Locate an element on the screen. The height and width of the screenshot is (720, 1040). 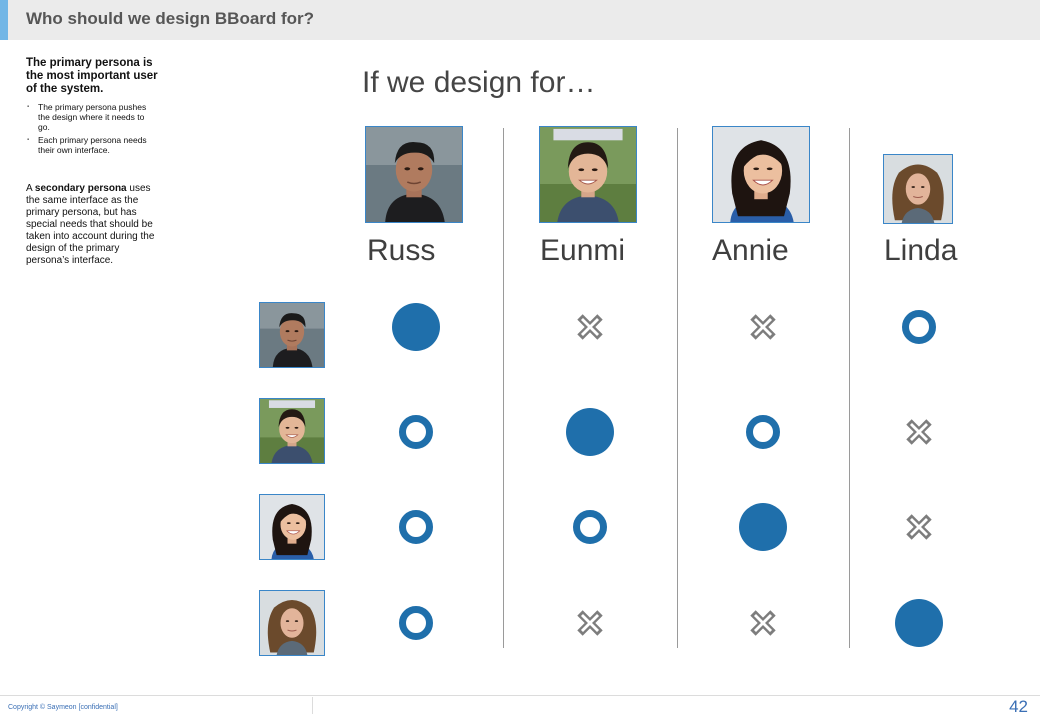
column-photo-russ is located at coordinates (414, 174).